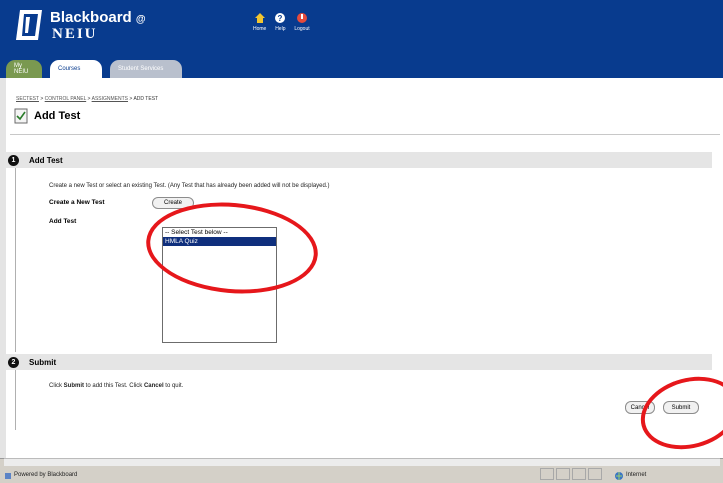 This screenshot has width=723, height=483. I want to click on page-icon, so click(8, 476).